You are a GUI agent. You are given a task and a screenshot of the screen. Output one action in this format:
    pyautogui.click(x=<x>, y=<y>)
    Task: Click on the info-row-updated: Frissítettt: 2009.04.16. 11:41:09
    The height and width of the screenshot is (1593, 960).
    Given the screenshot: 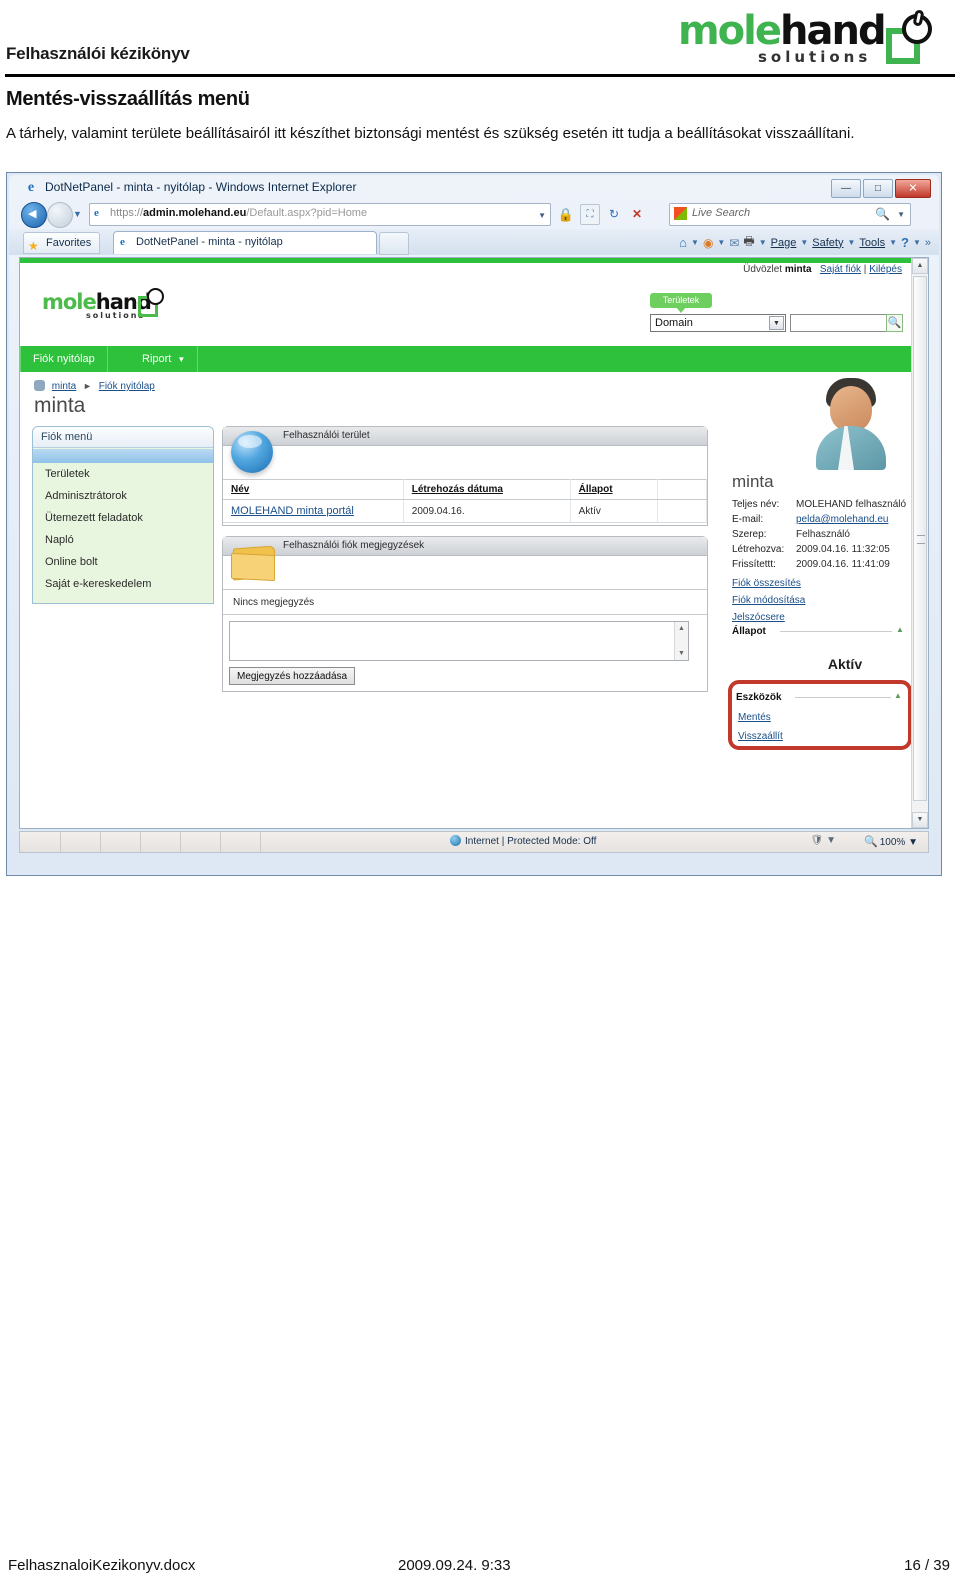 What is the action you would take?
    pyautogui.click(x=821, y=564)
    